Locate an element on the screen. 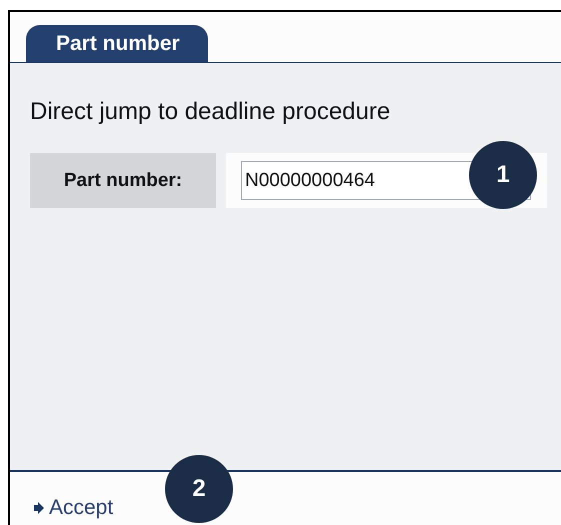  accept-link: Accept is located at coordinates (74, 508).